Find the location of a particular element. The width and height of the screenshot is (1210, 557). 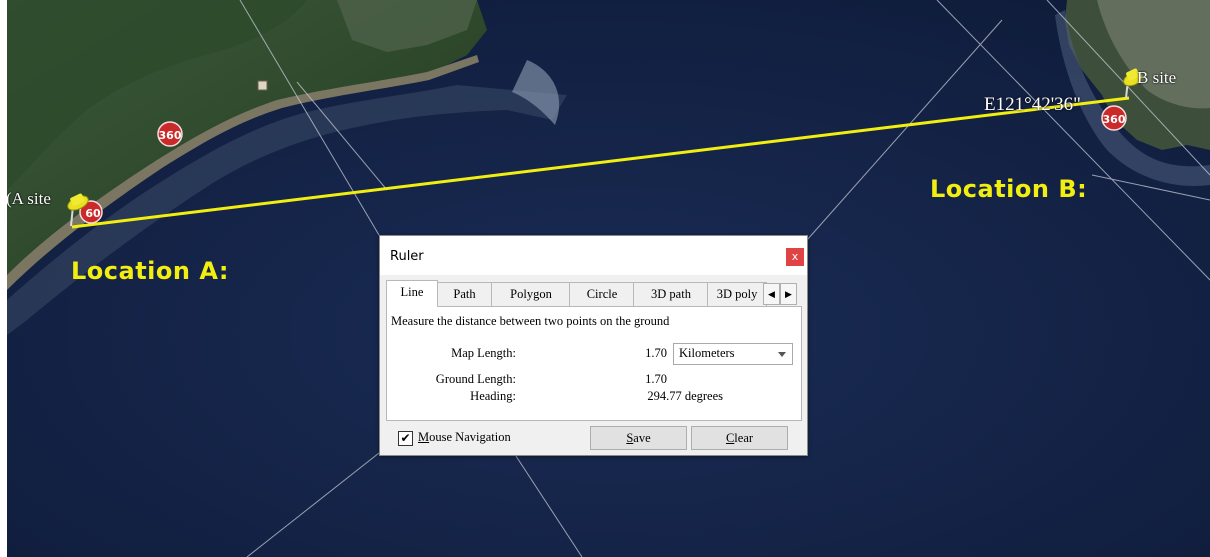

mouse-navigation-checkbox: ✔ is located at coordinates (405, 438).